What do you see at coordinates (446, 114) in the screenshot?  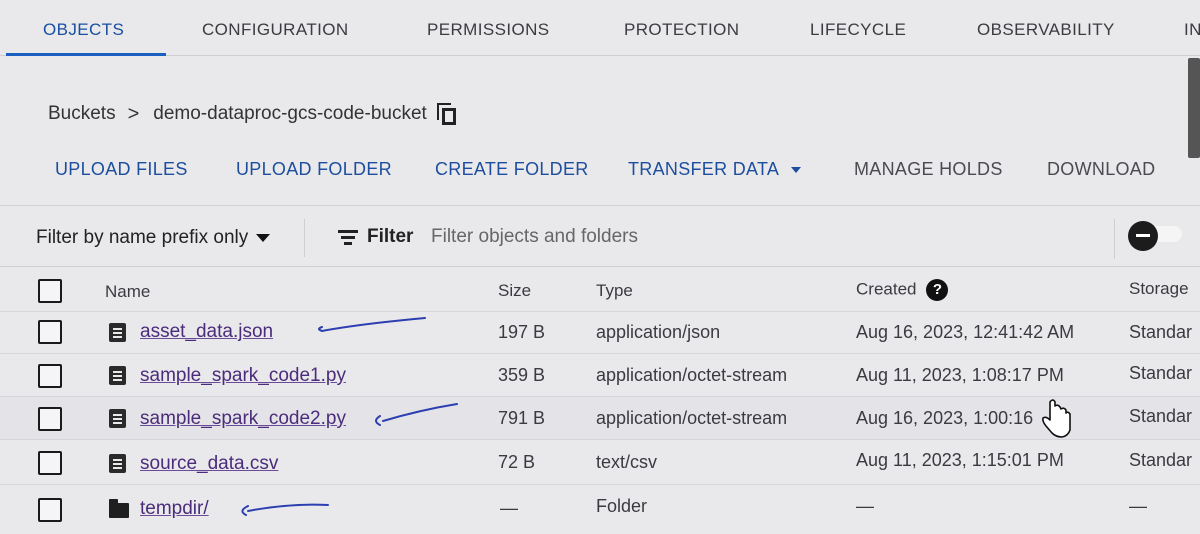 I see `copy-icon` at bounding box center [446, 114].